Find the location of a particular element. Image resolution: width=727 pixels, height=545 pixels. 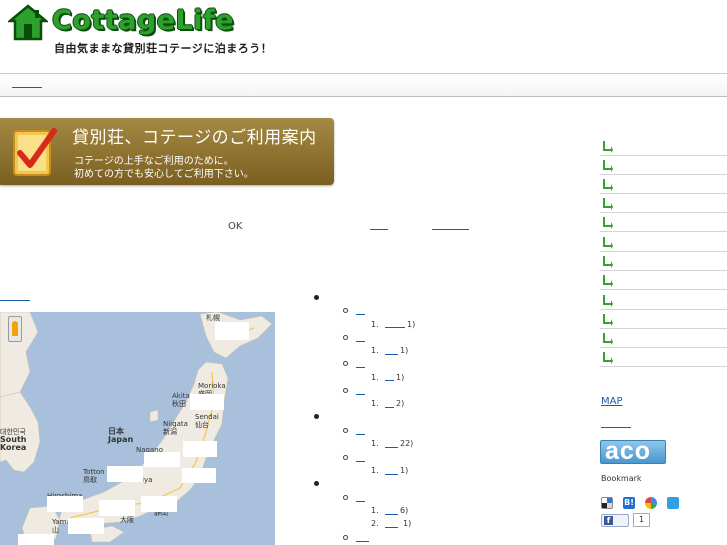

google-bookmark-icon is located at coordinates (651, 503).